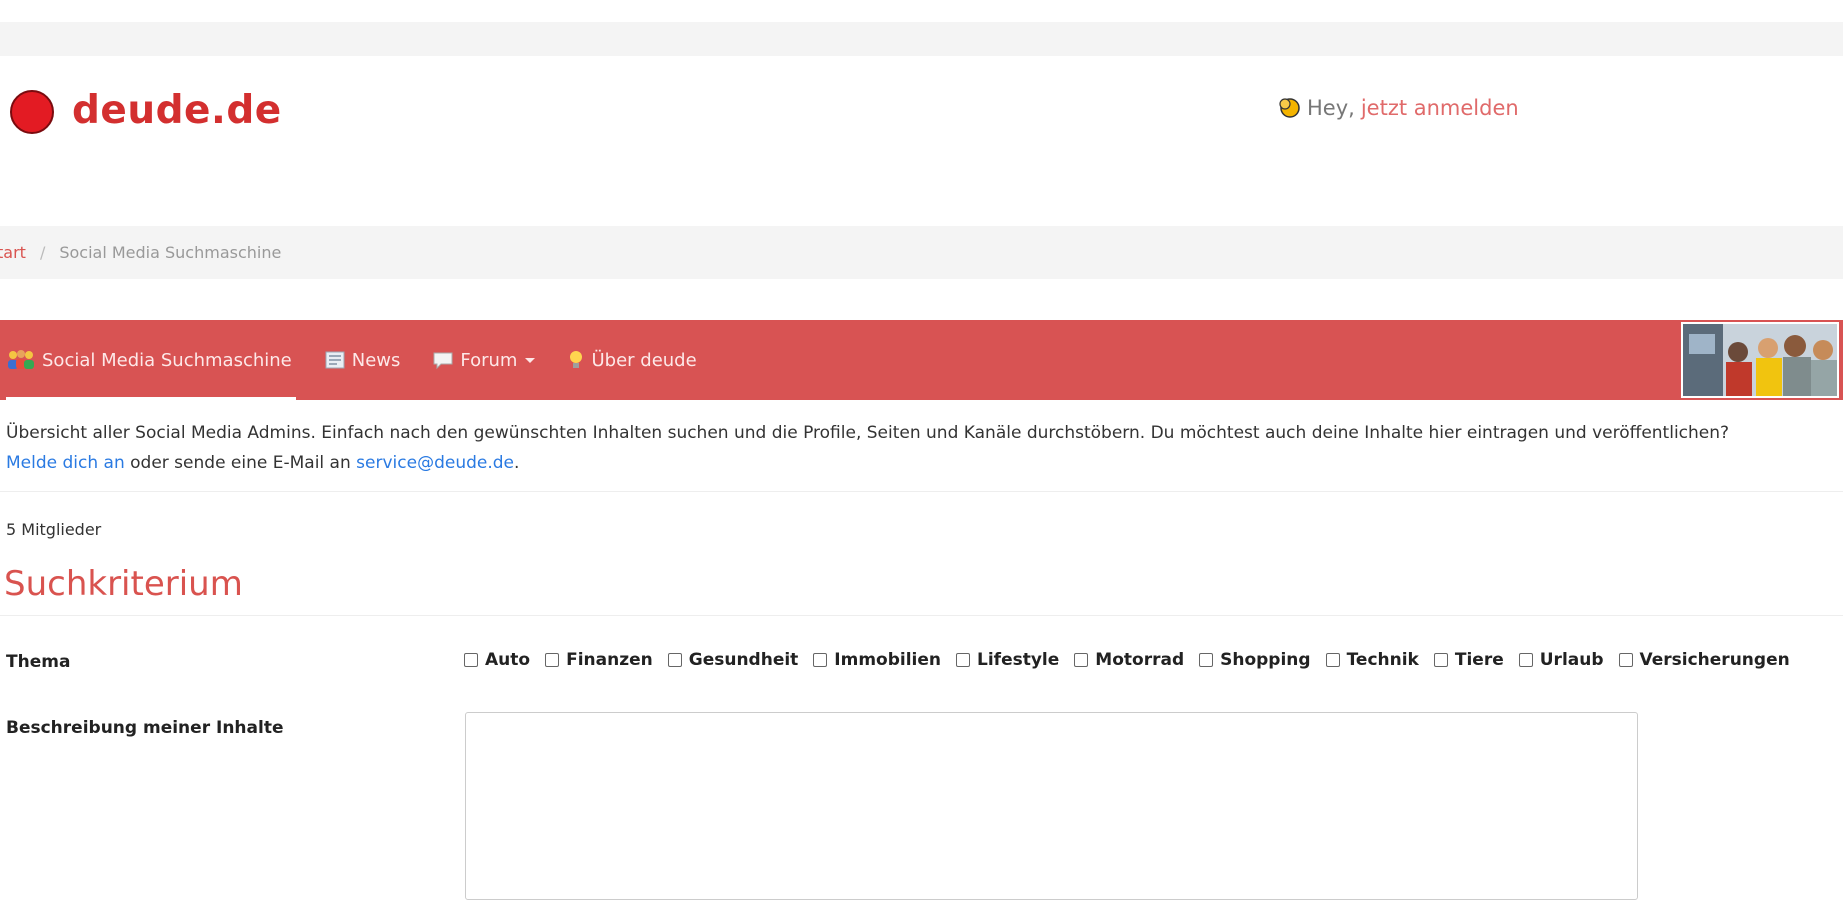 This screenshot has width=1843, height=900. What do you see at coordinates (576, 359) in the screenshot?
I see `lightbulb-icon` at bounding box center [576, 359].